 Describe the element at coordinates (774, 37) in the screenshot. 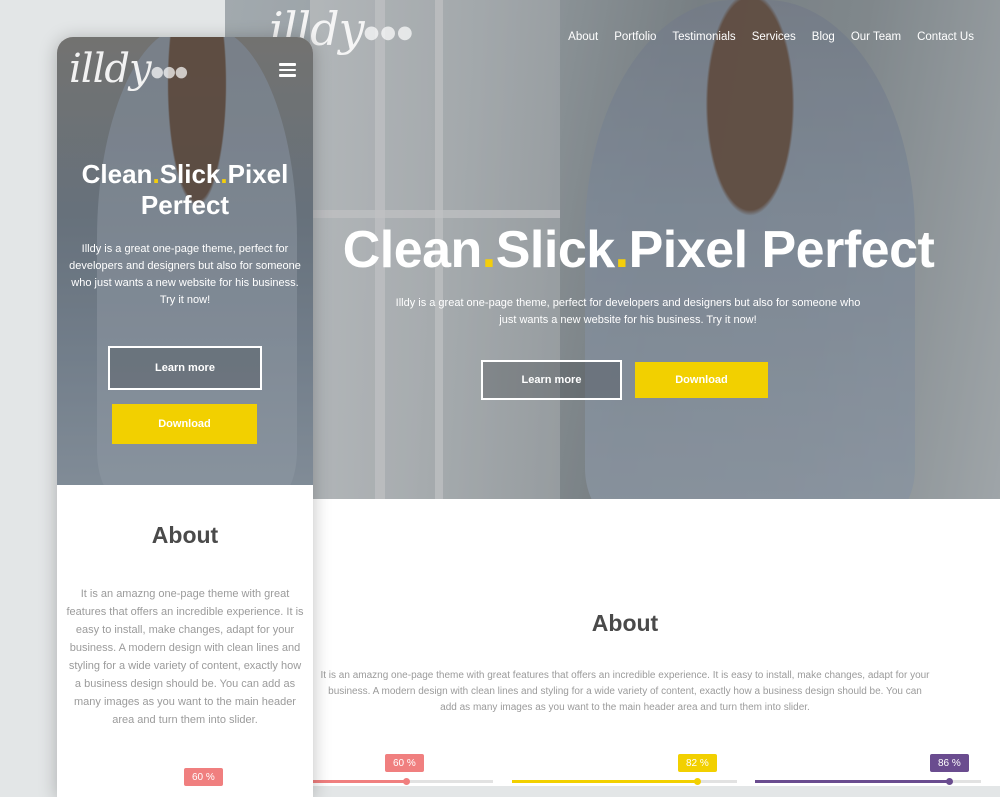

I see `nav-item-services: Services` at that location.